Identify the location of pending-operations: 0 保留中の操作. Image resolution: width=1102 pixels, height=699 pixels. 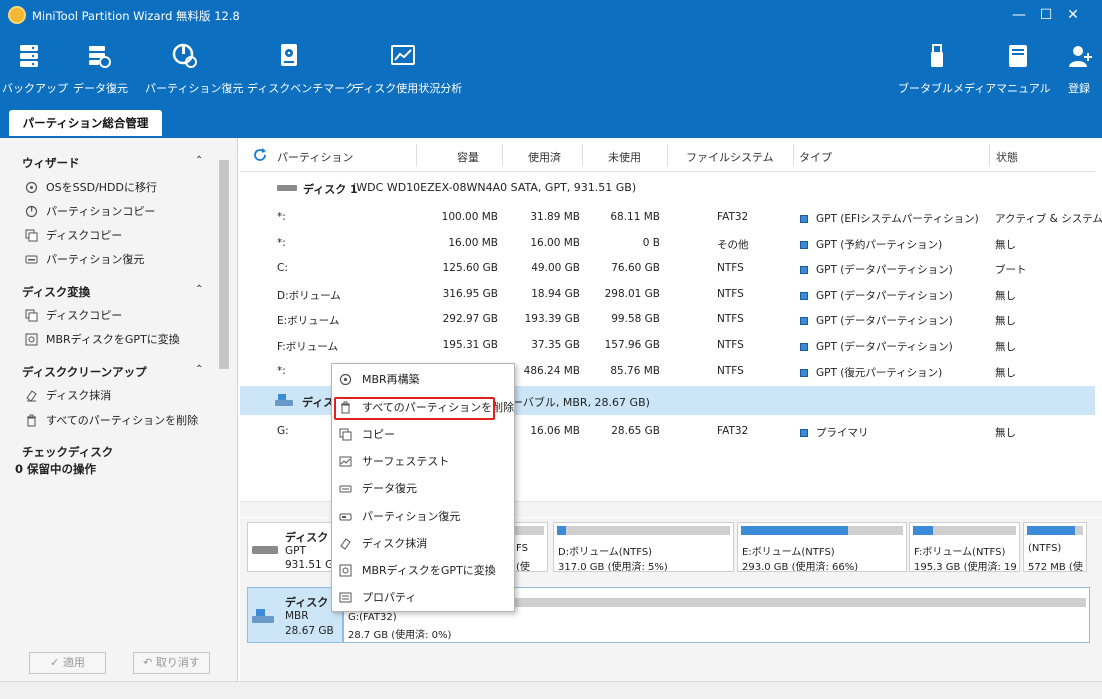
(56, 469).